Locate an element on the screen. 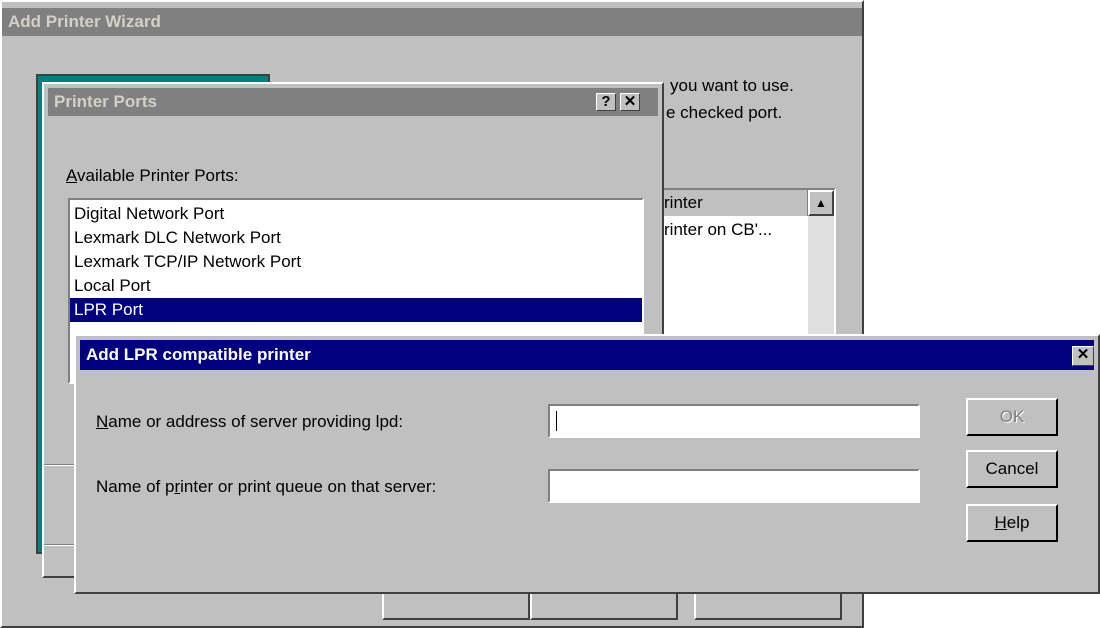 Image resolution: width=1100 pixels, height=628 pixels. printer-ports-title-bar: Printer Ports is located at coordinates (353, 102).